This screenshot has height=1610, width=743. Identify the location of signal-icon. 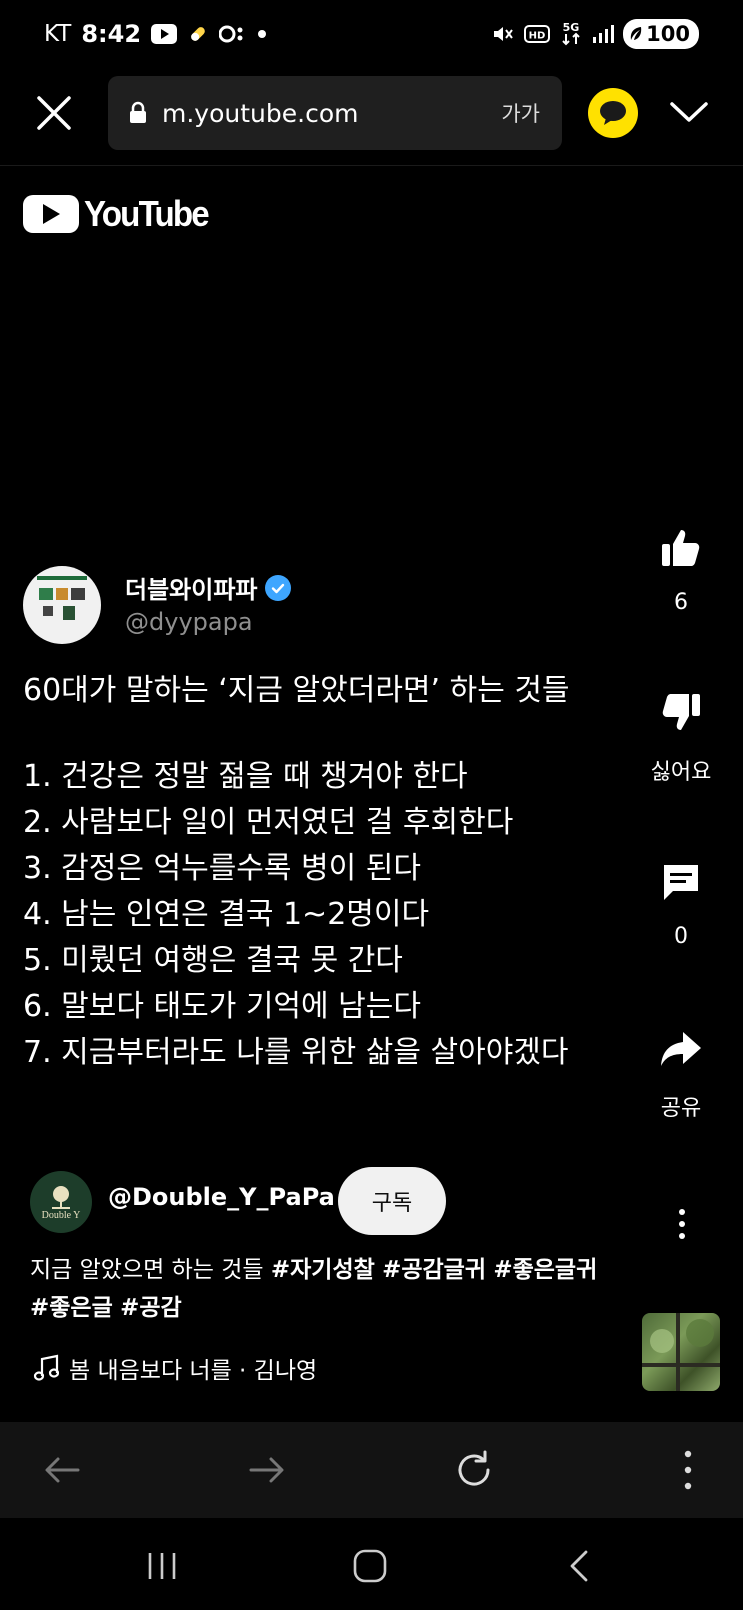
(603, 34).